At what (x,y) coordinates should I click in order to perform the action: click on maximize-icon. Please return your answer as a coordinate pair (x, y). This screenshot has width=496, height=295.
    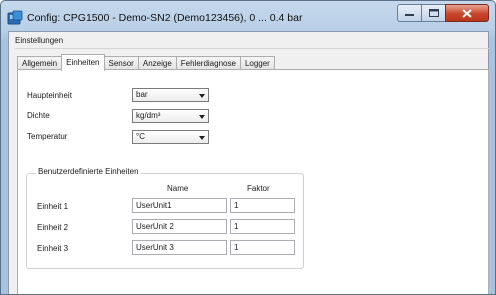
    Looking at the image, I should click on (433, 13).